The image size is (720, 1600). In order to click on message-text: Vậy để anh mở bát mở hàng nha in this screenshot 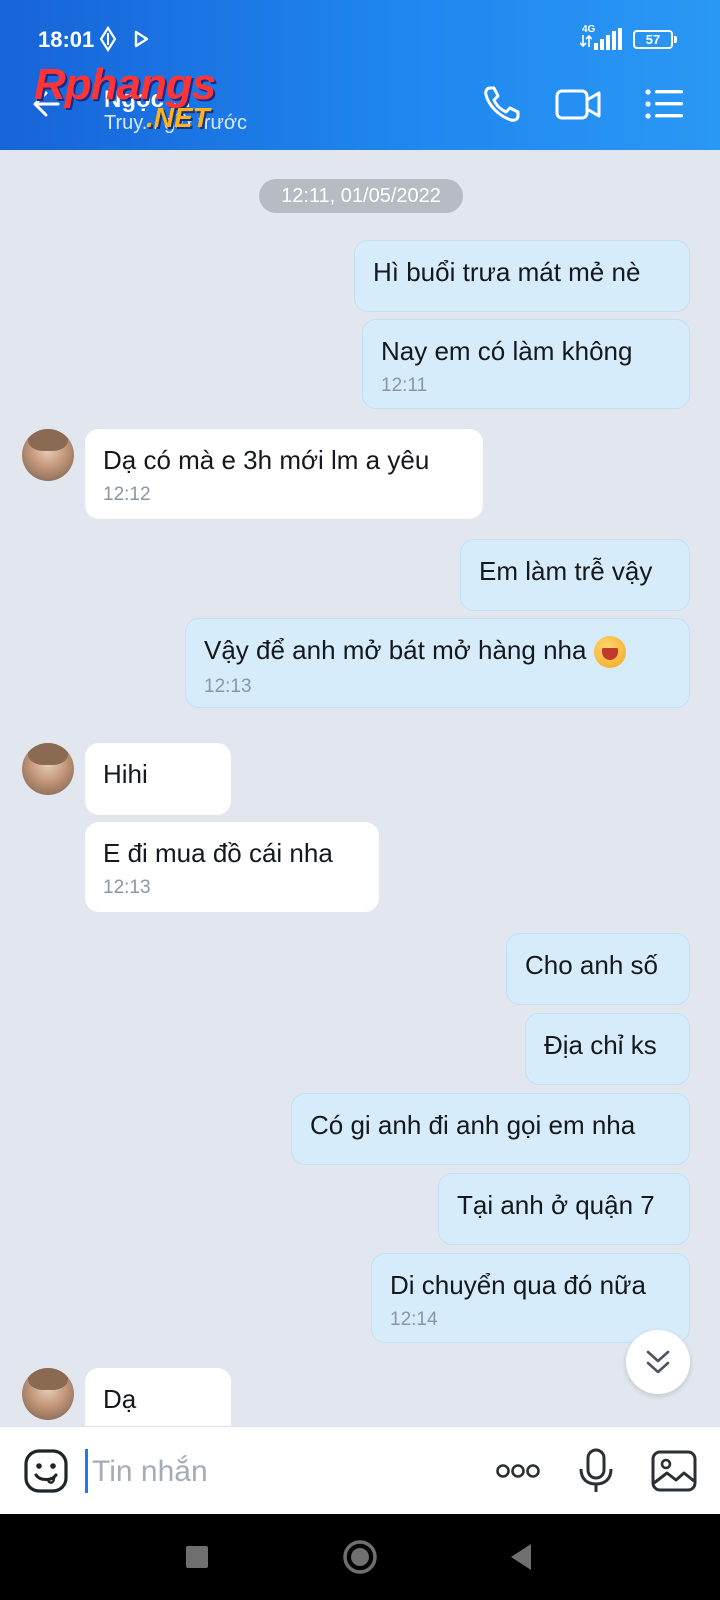, I will do `click(395, 650)`.